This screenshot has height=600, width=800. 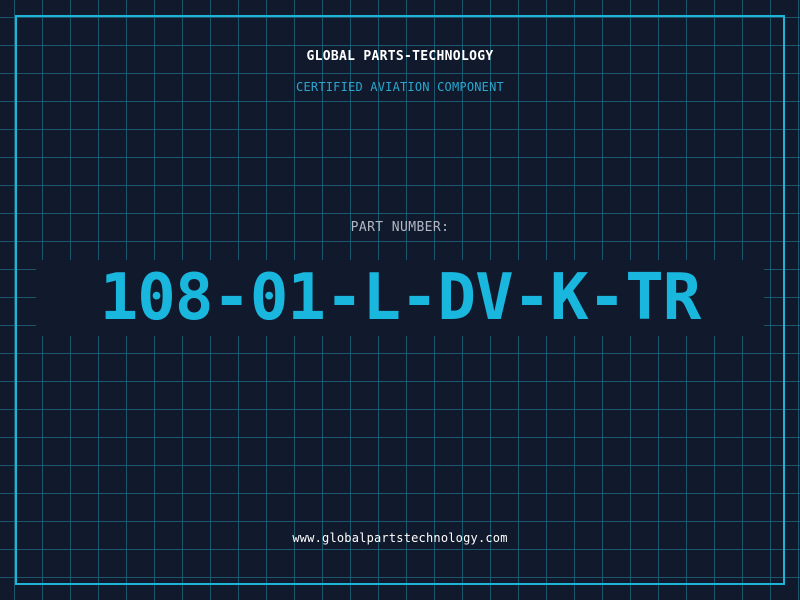 I want to click on part-number-value: 108-01-L-DV-K-TR, so click(x=400, y=298).